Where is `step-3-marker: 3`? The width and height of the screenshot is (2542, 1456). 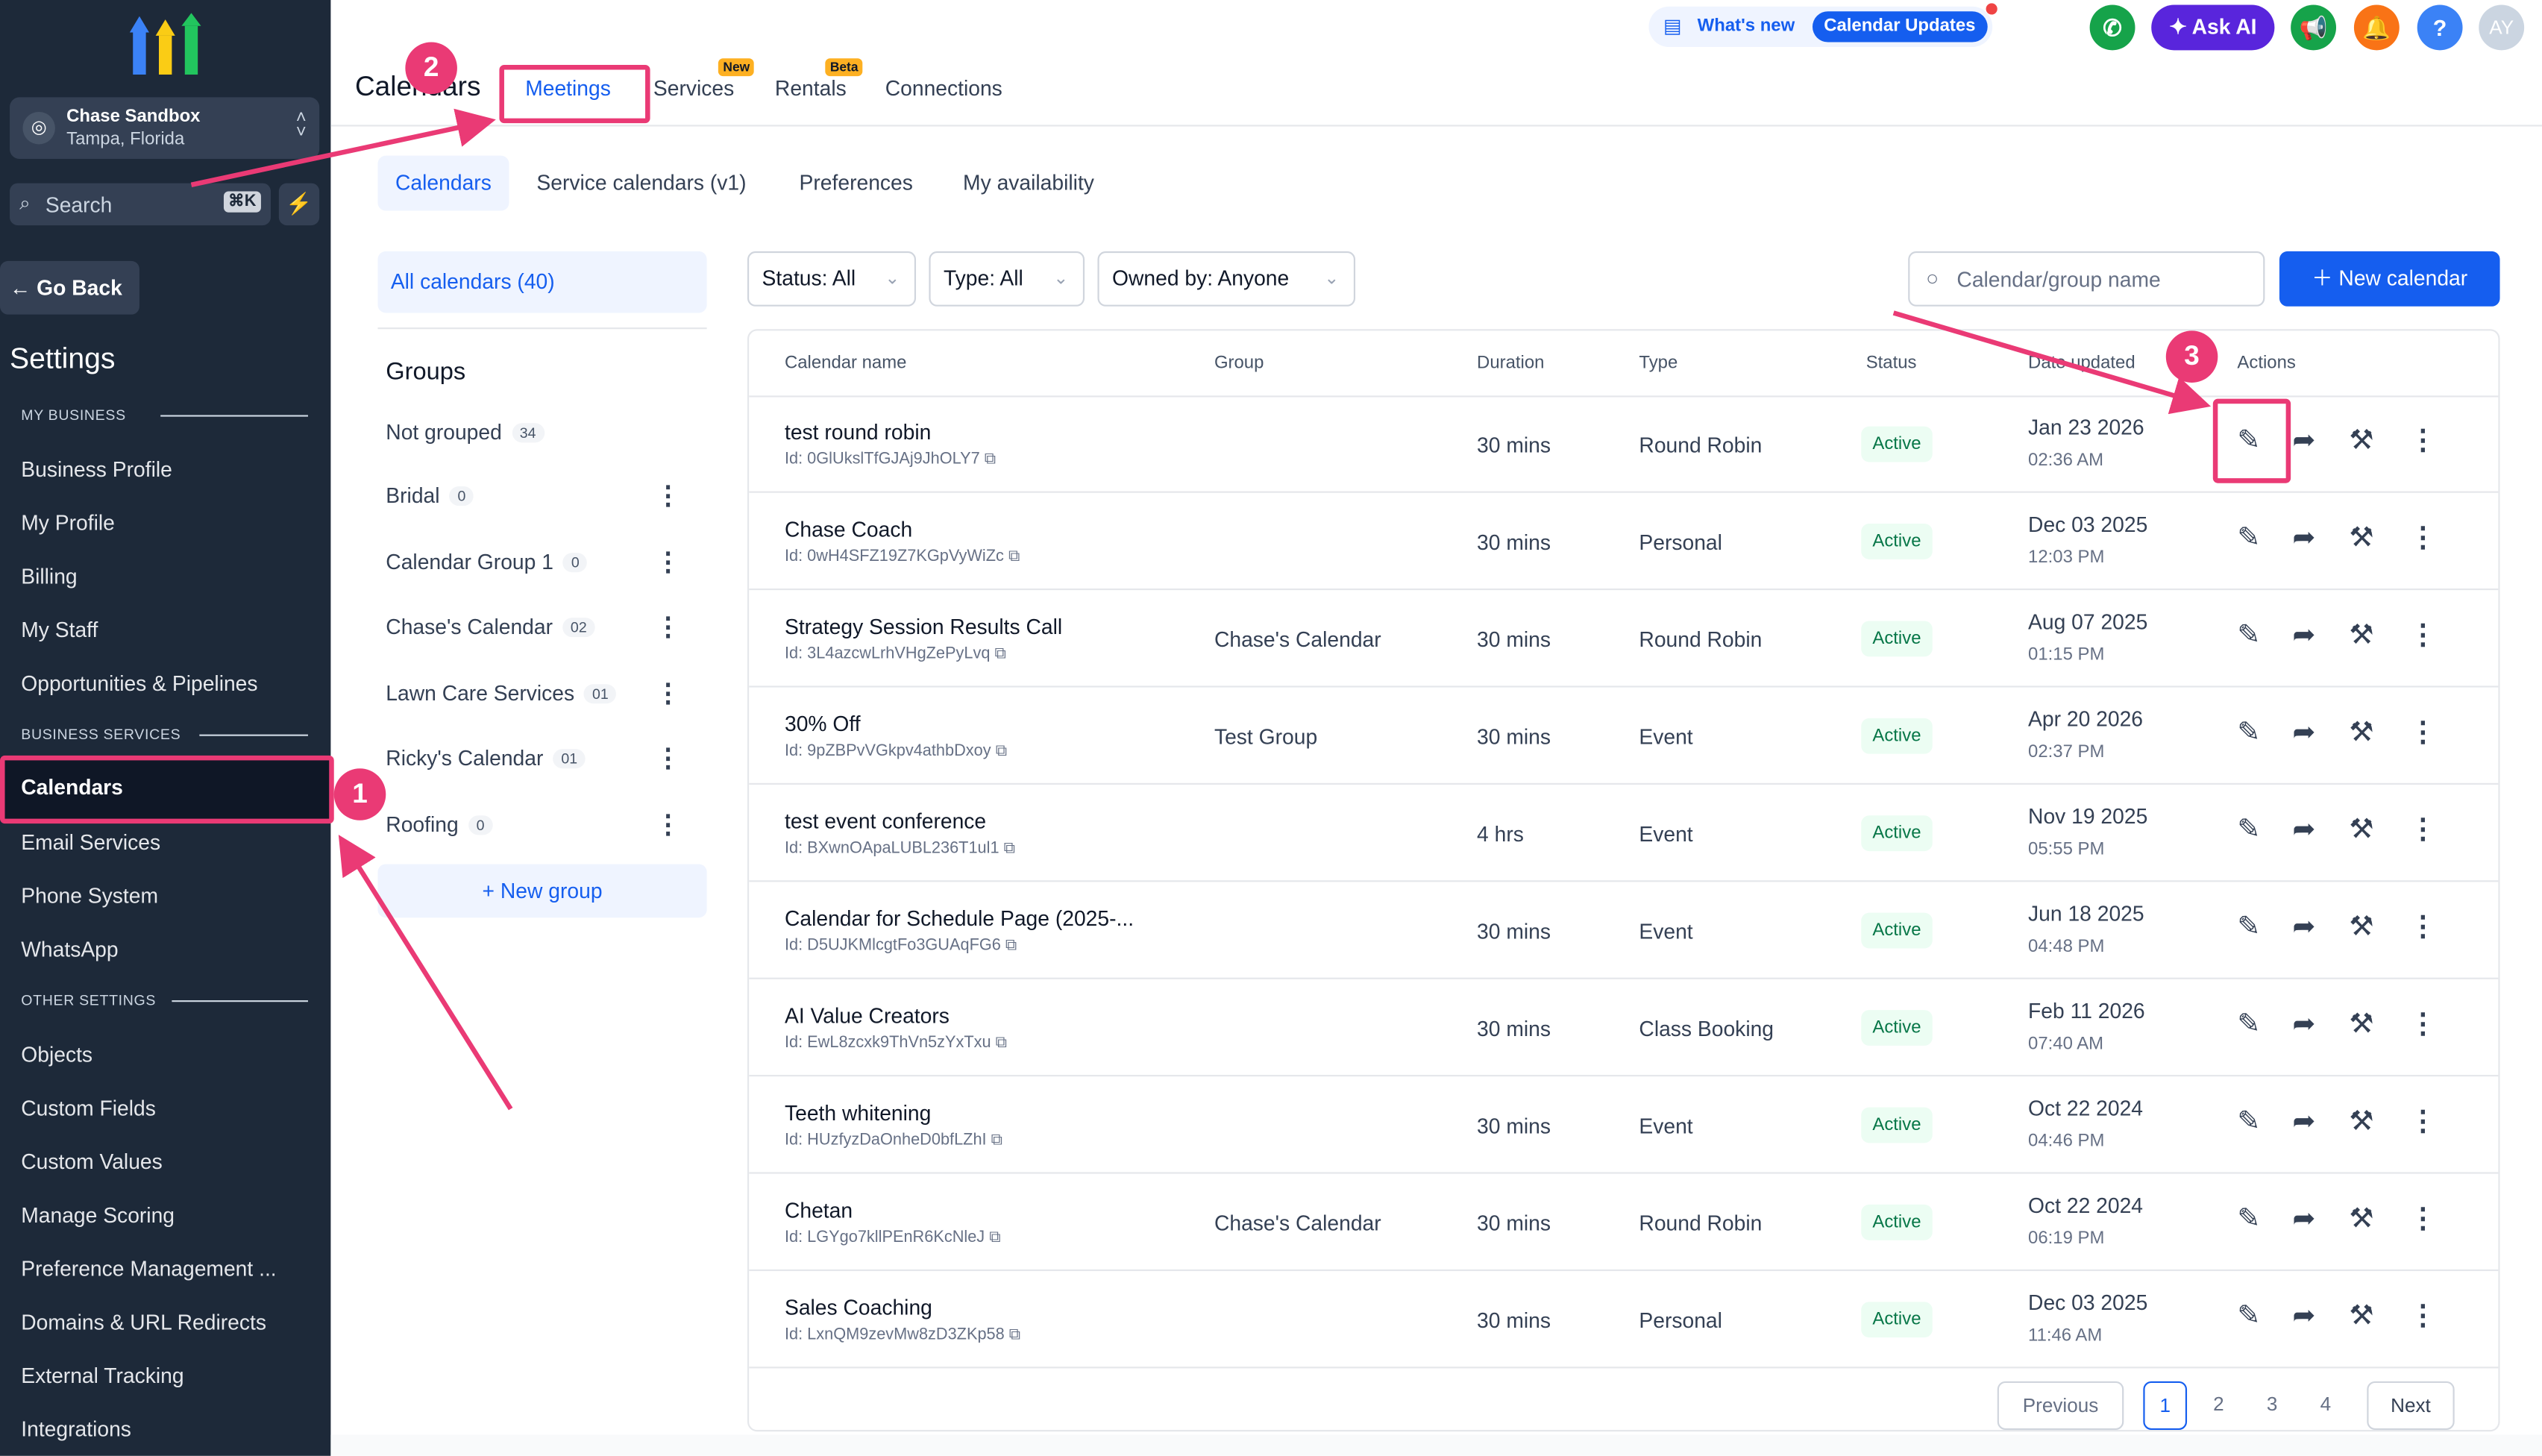 step-3-marker: 3 is located at coordinates (2191, 356).